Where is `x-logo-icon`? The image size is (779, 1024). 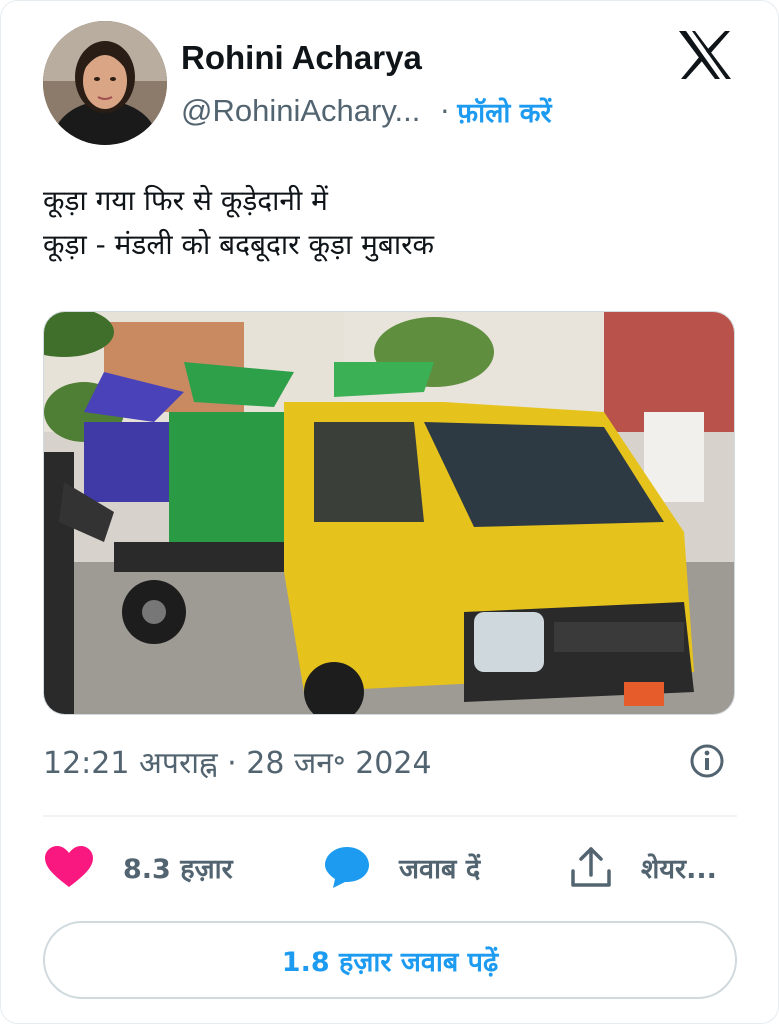
x-logo-icon is located at coordinates (705, 55).